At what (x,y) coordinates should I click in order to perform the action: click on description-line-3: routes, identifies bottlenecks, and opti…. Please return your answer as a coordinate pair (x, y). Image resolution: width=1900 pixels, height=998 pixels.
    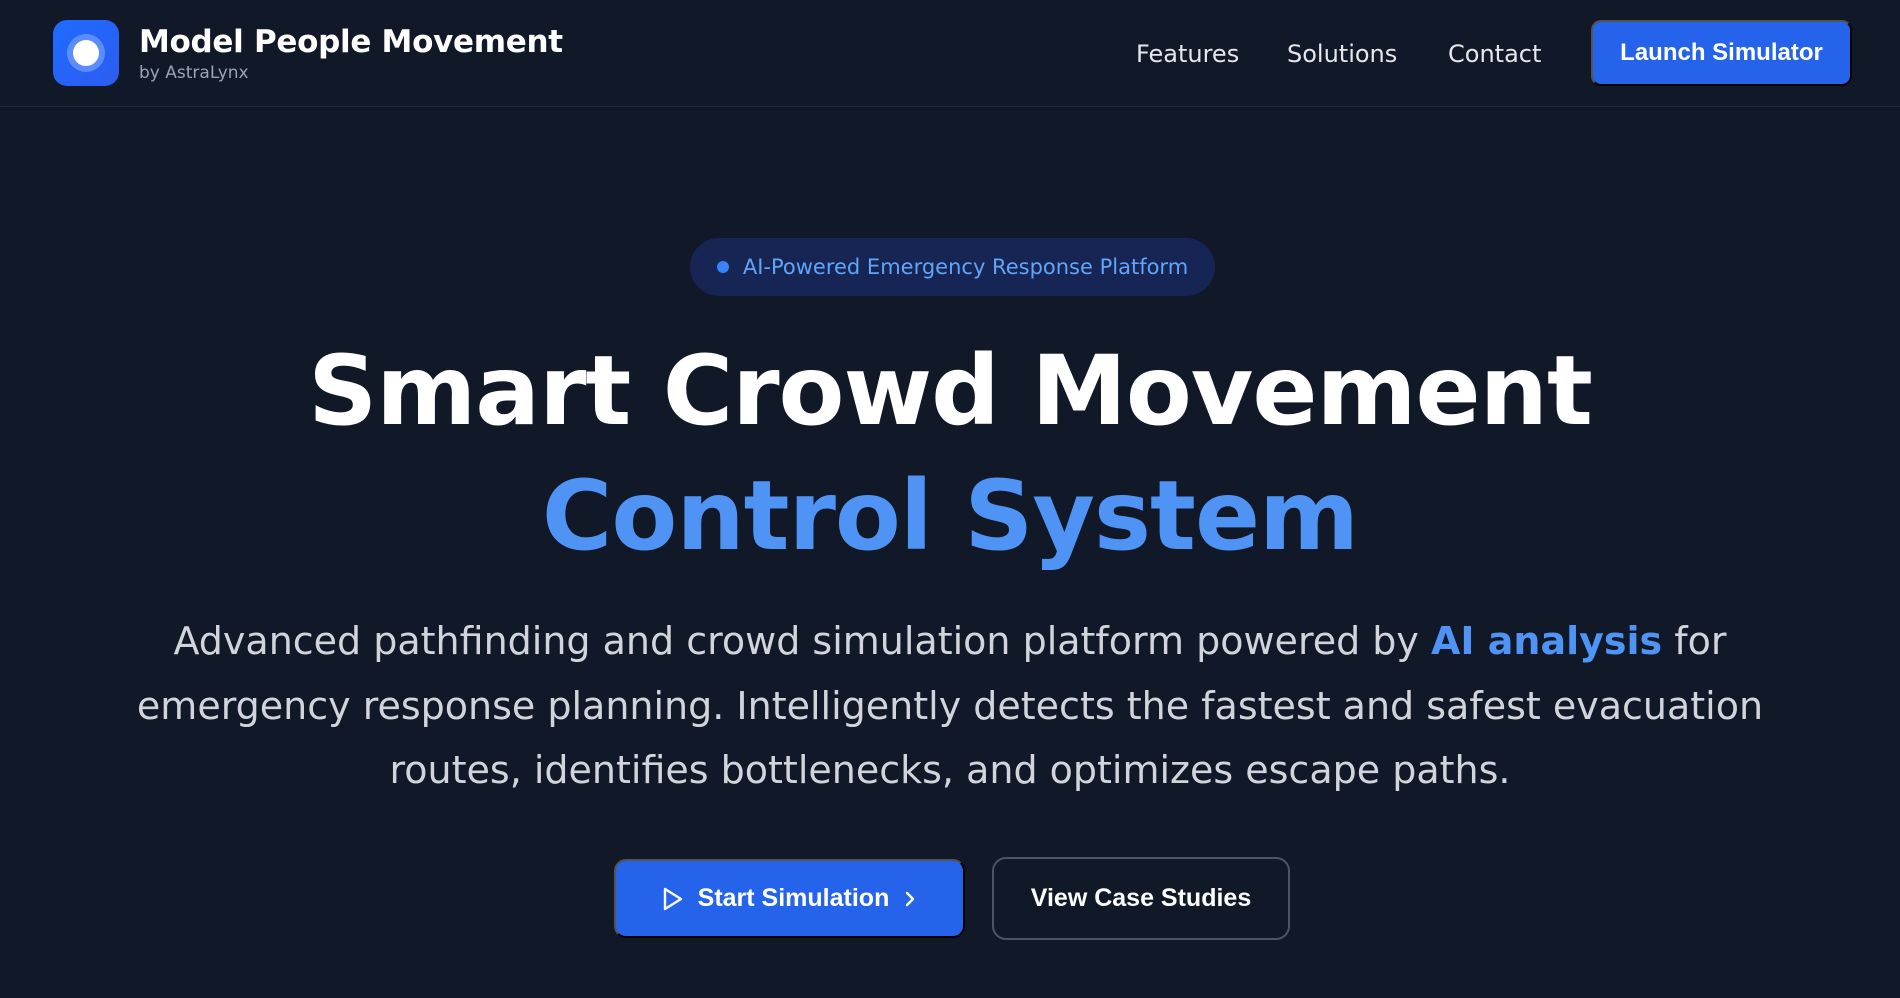
    Looking at the image, I should click on (950, 770).